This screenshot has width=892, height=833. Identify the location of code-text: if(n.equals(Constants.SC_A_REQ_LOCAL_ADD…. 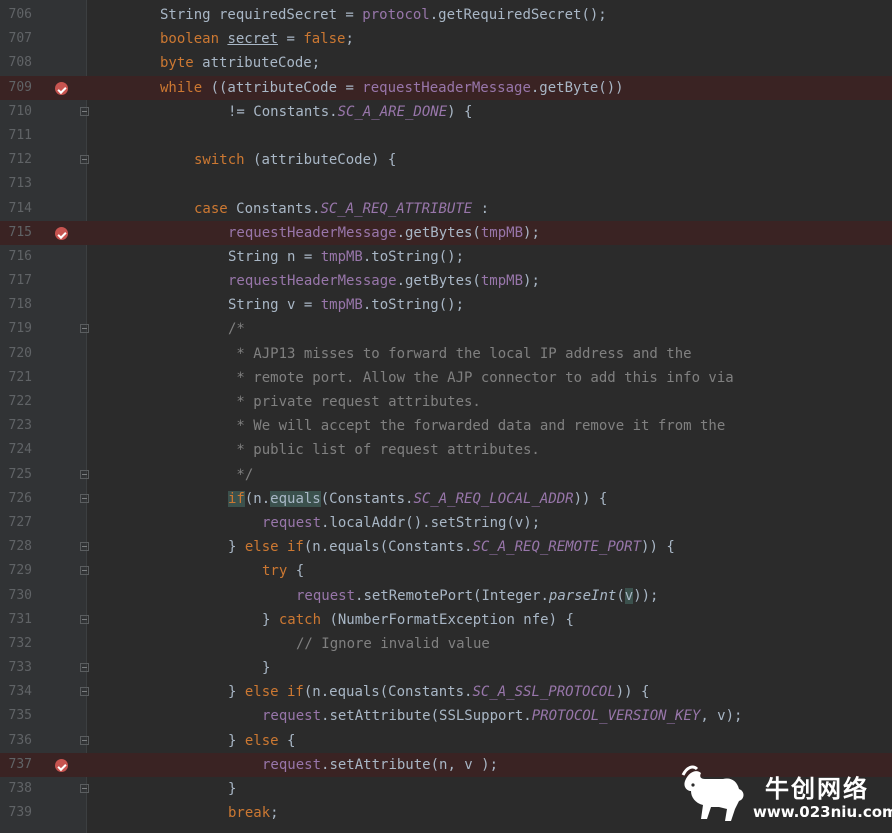
(492, 499).